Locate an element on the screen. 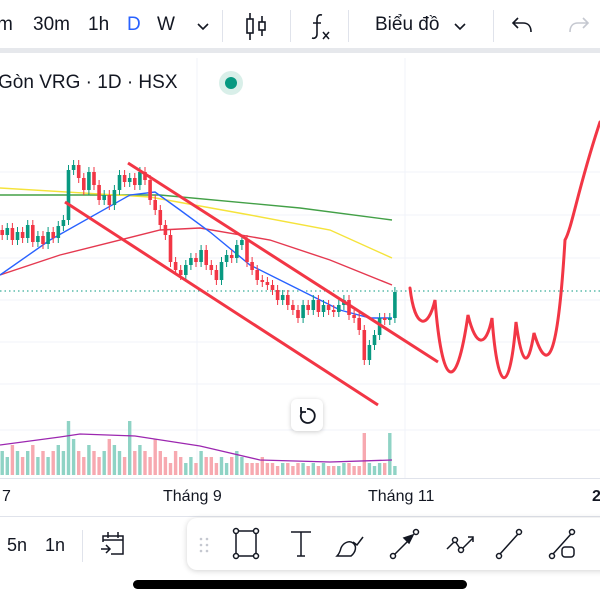 This screenshot has width=600, height=600. range-1n: 1n is located at coordinates (55, 545).